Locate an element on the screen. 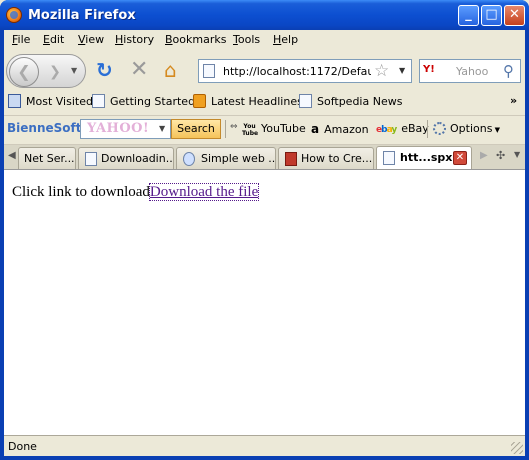 The height and width of the screenshot is (460, 529). close-window-button: ✕ is located at coordinates (514, 15).